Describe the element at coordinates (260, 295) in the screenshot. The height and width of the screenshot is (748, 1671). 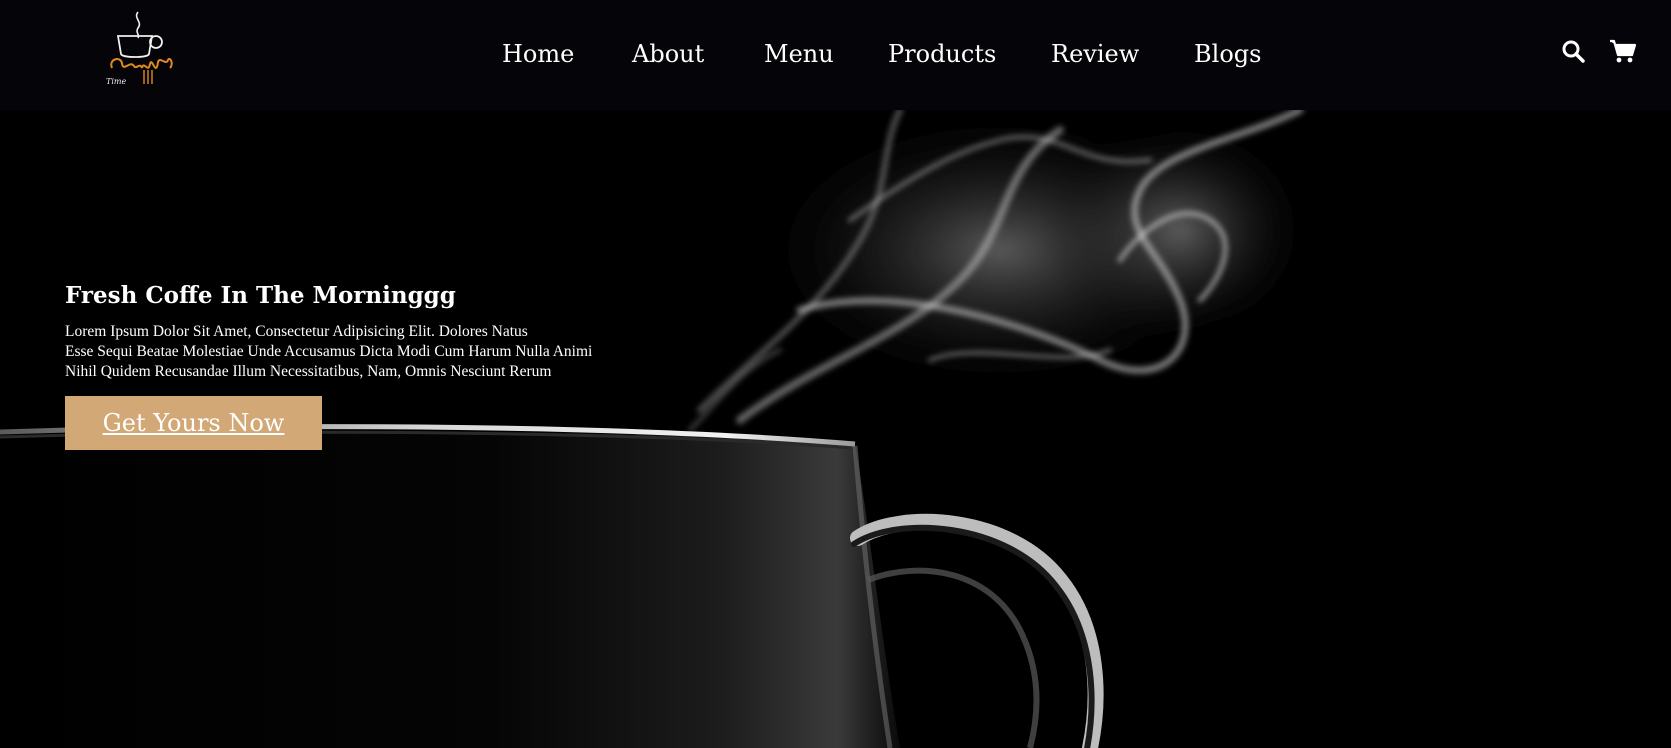
I see `hero-title: Fresh Coffe In The Morninggg` at that location.